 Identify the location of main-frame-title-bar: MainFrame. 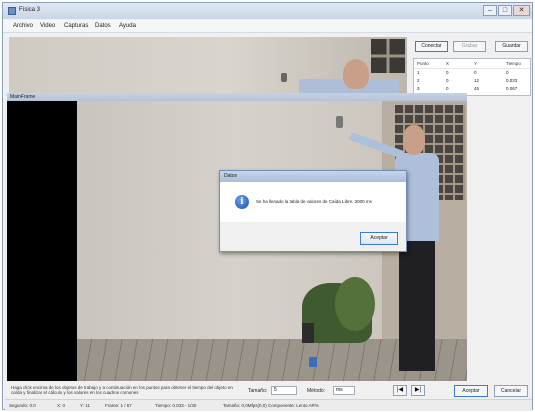
(237, 97).